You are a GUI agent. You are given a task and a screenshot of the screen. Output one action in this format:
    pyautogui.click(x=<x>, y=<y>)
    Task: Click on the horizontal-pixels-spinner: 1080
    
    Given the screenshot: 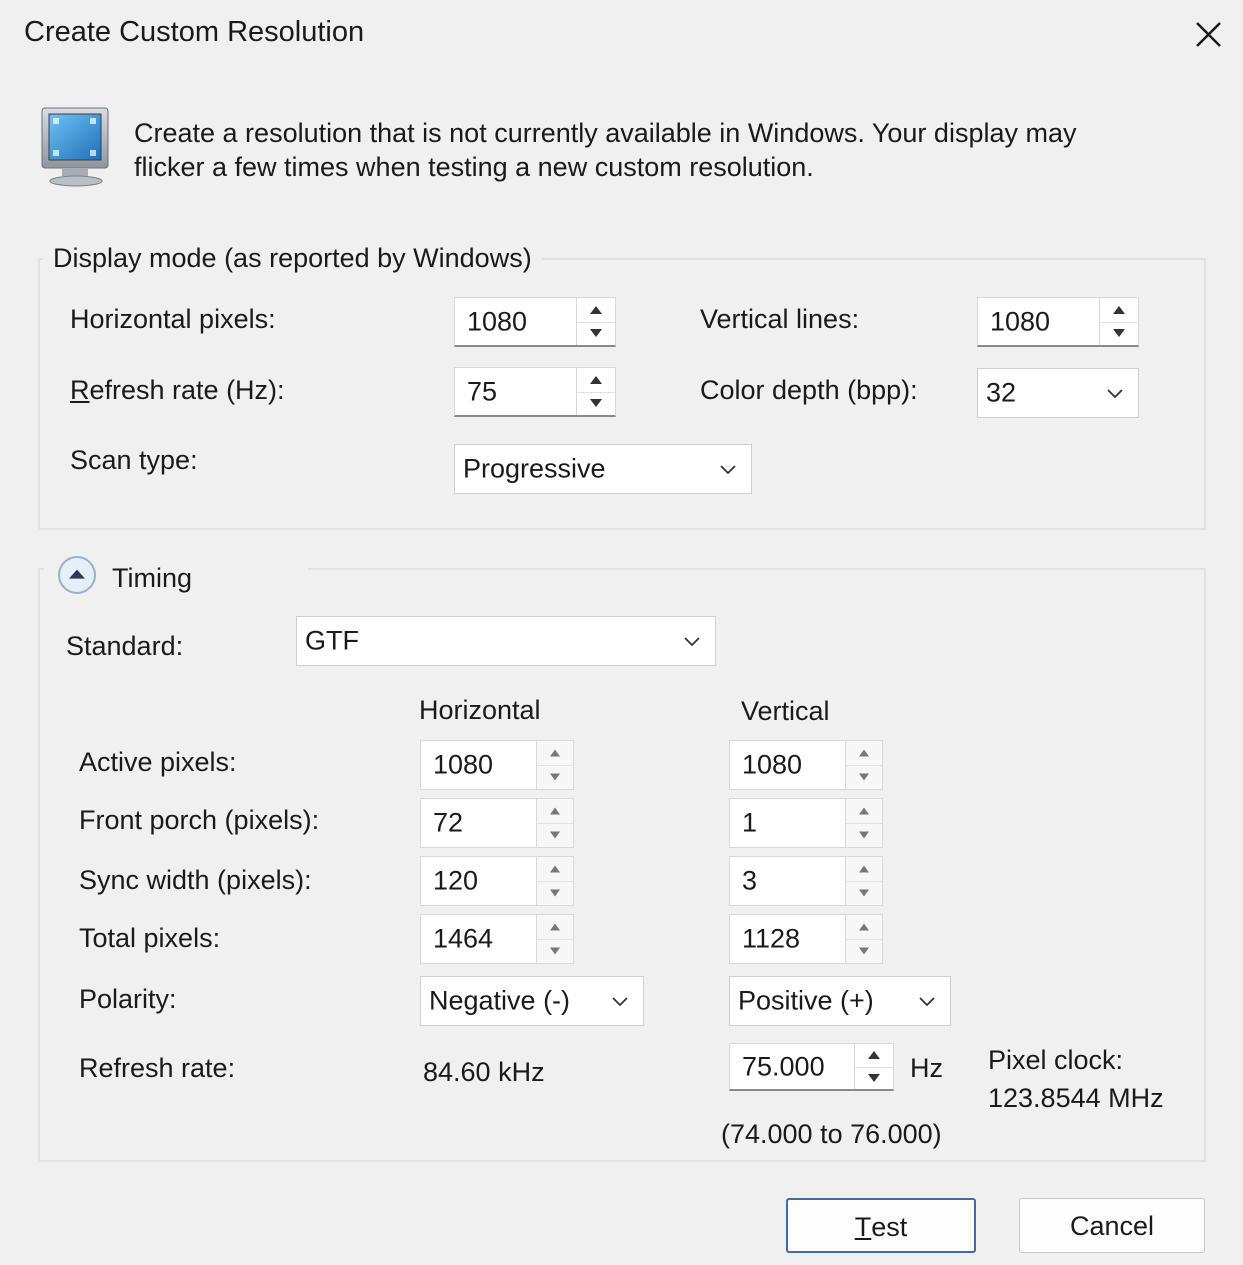 What is the action you would take?
    pyautogui.click(x=535, y=322)
    